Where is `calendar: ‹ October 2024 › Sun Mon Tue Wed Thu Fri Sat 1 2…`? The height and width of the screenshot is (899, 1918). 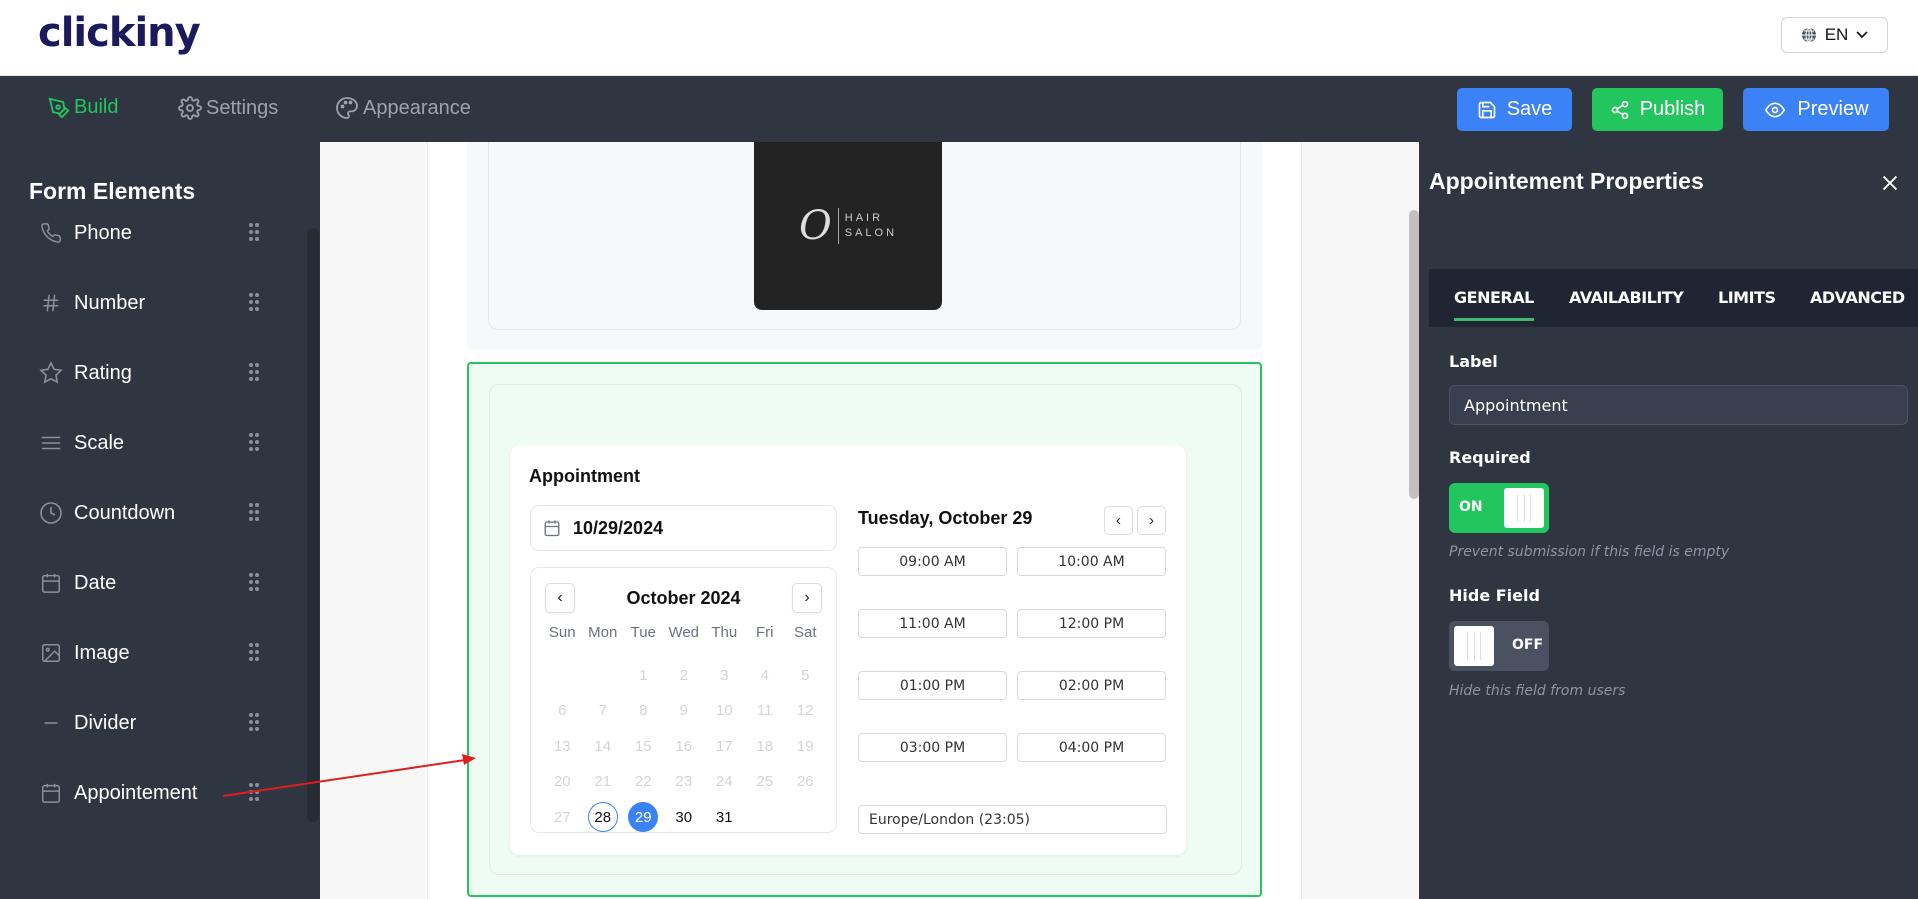 calendar: ‹ October 2024 › Sun Mon Tue Wed Thu Fri Sat 1 2… is located at coordinates (683, 700).